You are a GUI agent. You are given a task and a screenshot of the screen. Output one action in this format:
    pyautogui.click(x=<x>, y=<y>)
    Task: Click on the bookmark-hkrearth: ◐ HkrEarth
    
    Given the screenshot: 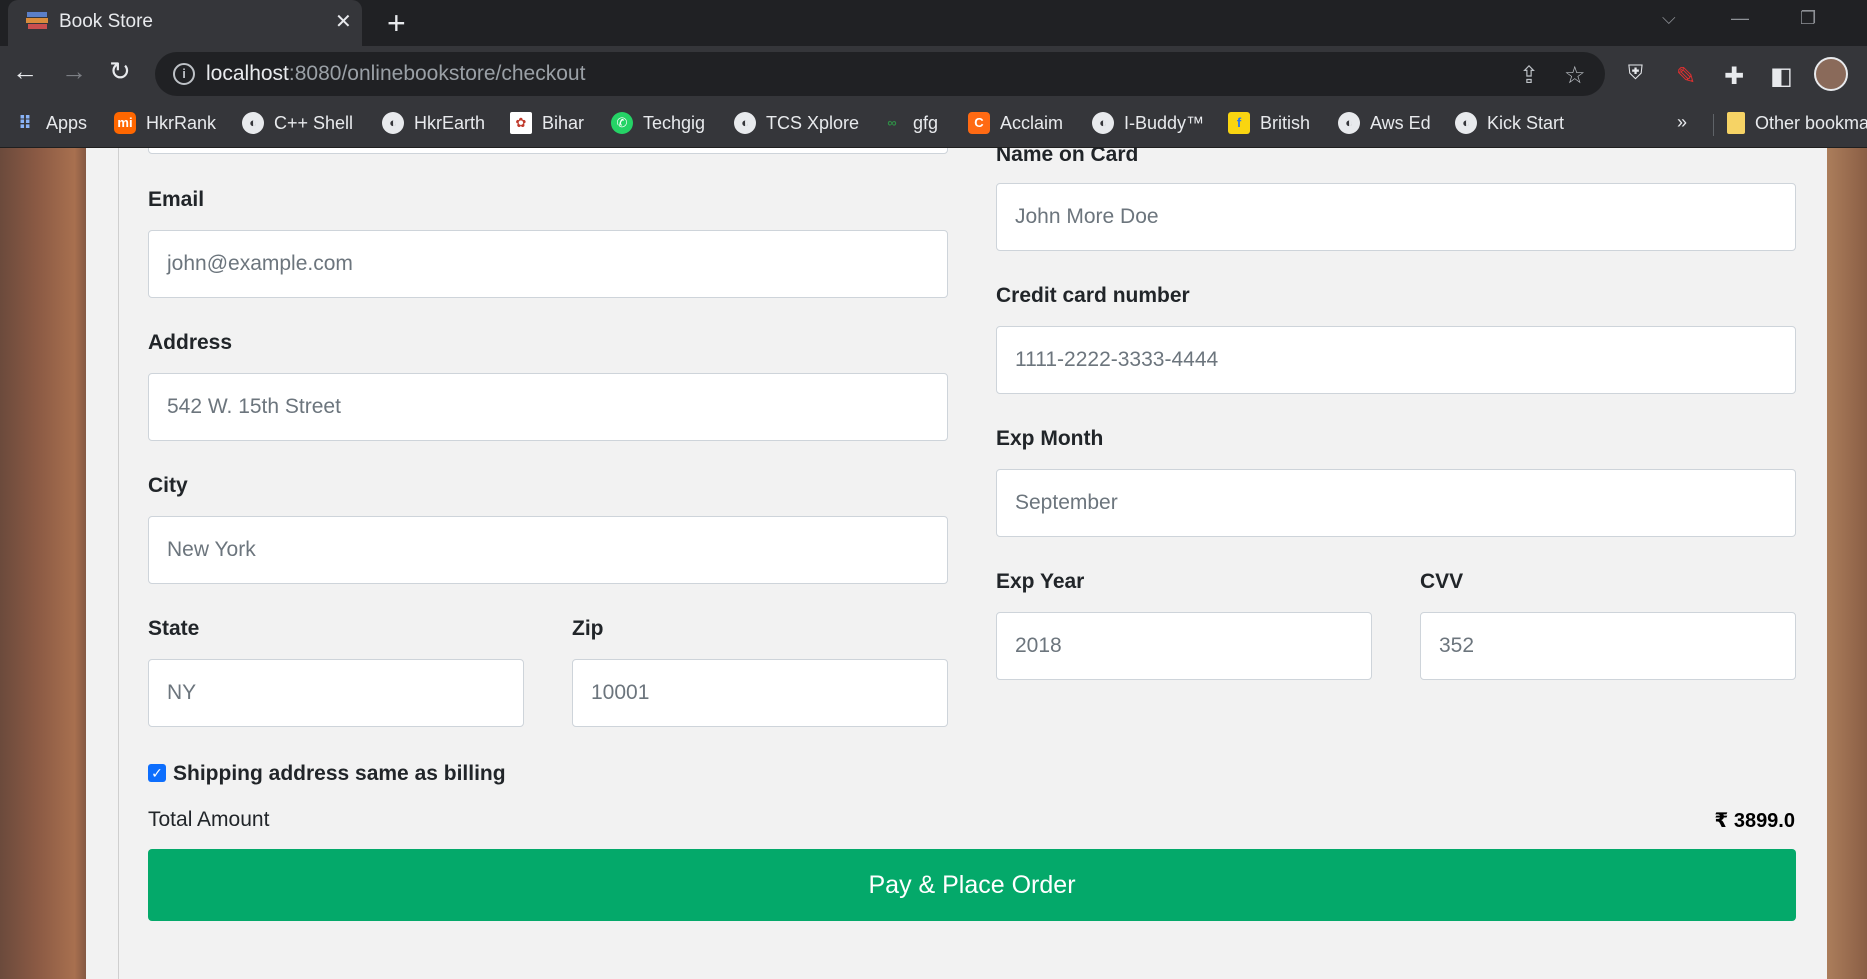 What is the action you would take?
    pyautogui.click(x=433, y=125)
    